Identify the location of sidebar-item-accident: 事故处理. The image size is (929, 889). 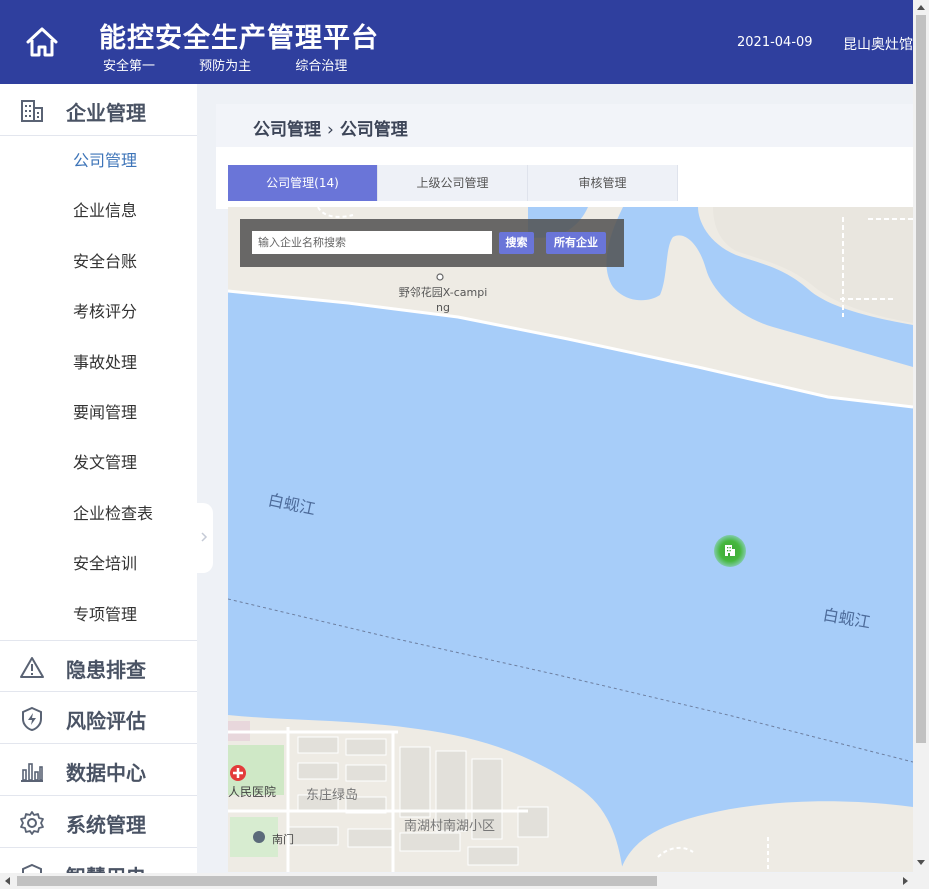
(98, 363).